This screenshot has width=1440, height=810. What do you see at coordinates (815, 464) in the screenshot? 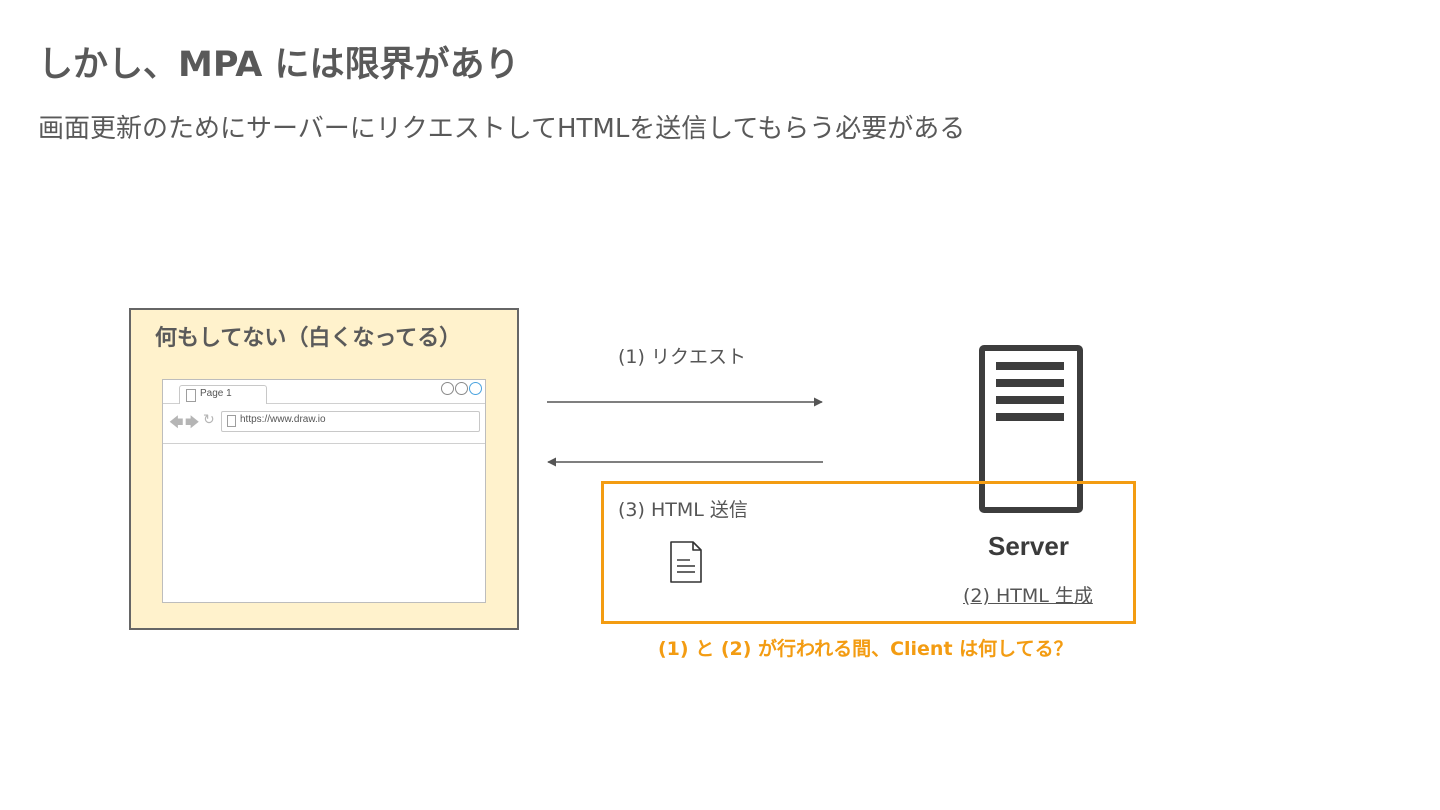
I see `diagram-canvas` at bounding box center [815, 464].